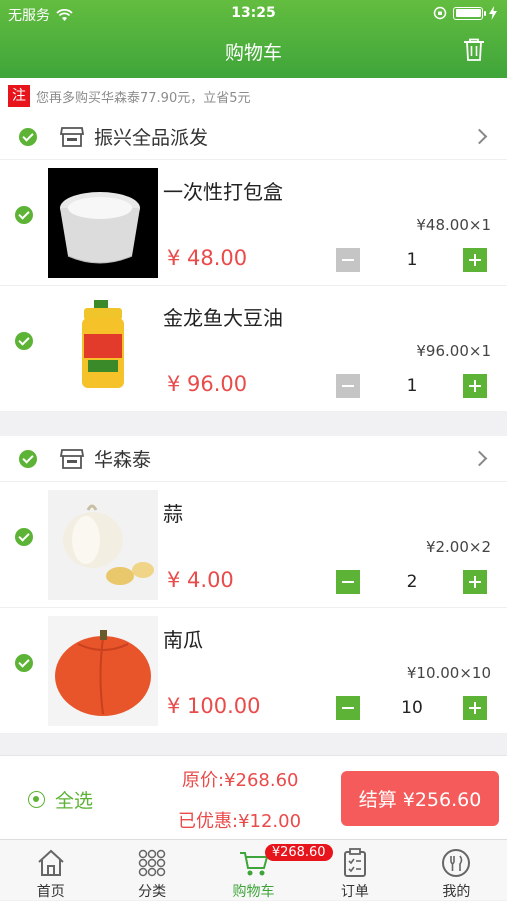  Describe the element at coordinates (253, 892) in the screenshot. I see `tab-label: 购物车` at that location.